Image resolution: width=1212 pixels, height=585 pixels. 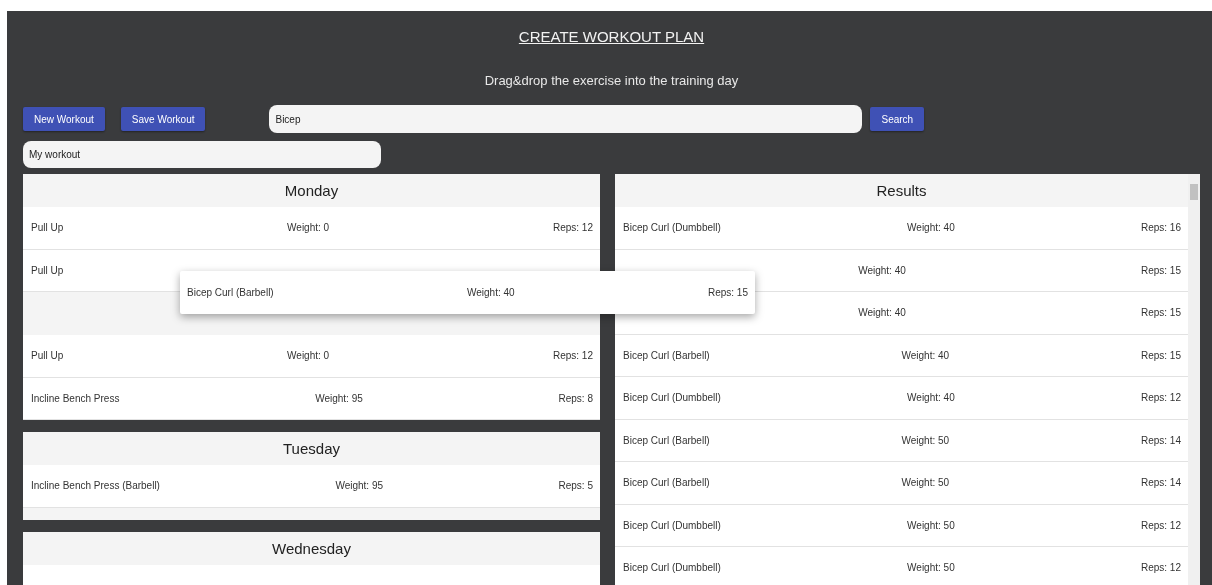 I want to click on exercise-name: Incline Bench Press, so click(x=75, y=398).